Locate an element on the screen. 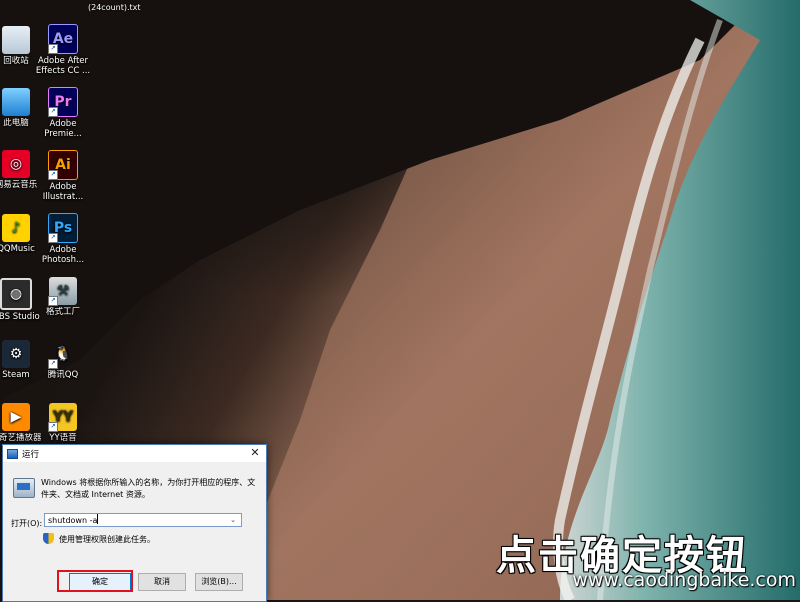 The width and height of the screenshot is (800, 602). desktop-icon-yy-voice: YY ↗ YY语音 is located at coordinates (63, 423).